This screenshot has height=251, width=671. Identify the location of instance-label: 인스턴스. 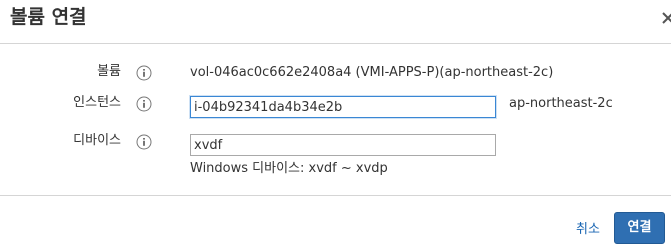
(97, 102).